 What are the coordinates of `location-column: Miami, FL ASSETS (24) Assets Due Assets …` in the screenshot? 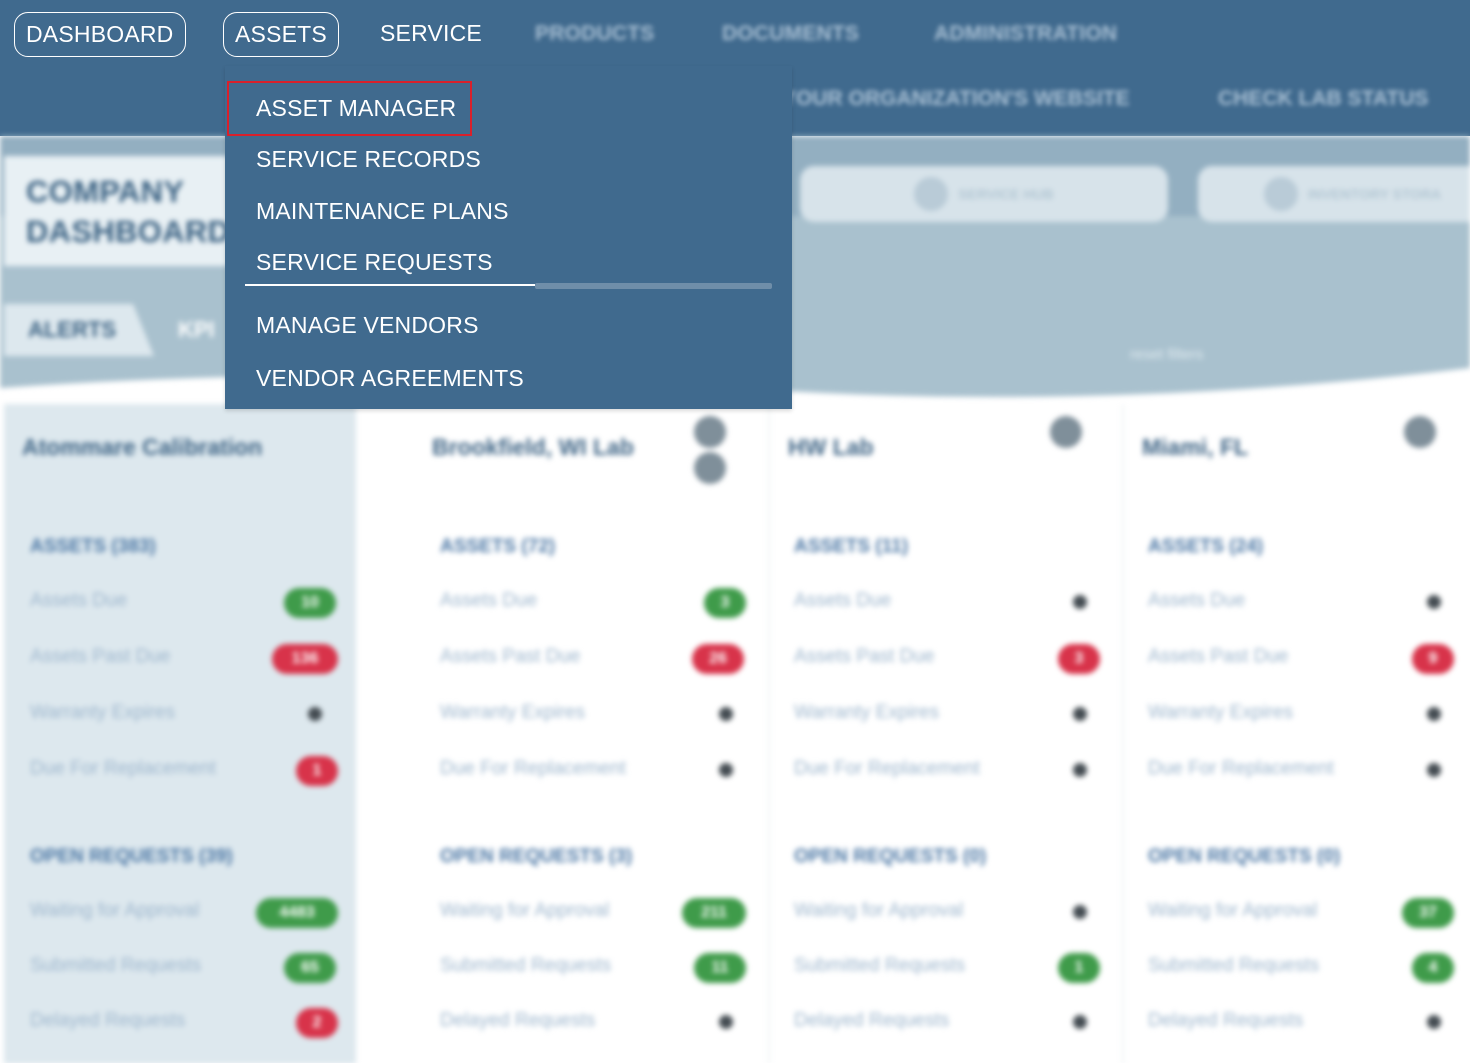 It's located at (1296, 733).